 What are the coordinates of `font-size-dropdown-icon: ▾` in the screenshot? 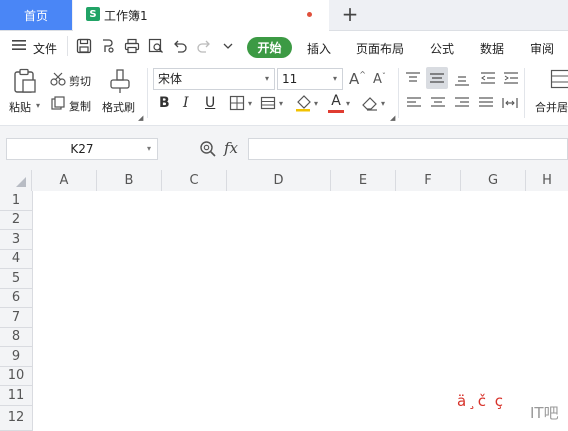 It's located at (335, 78).